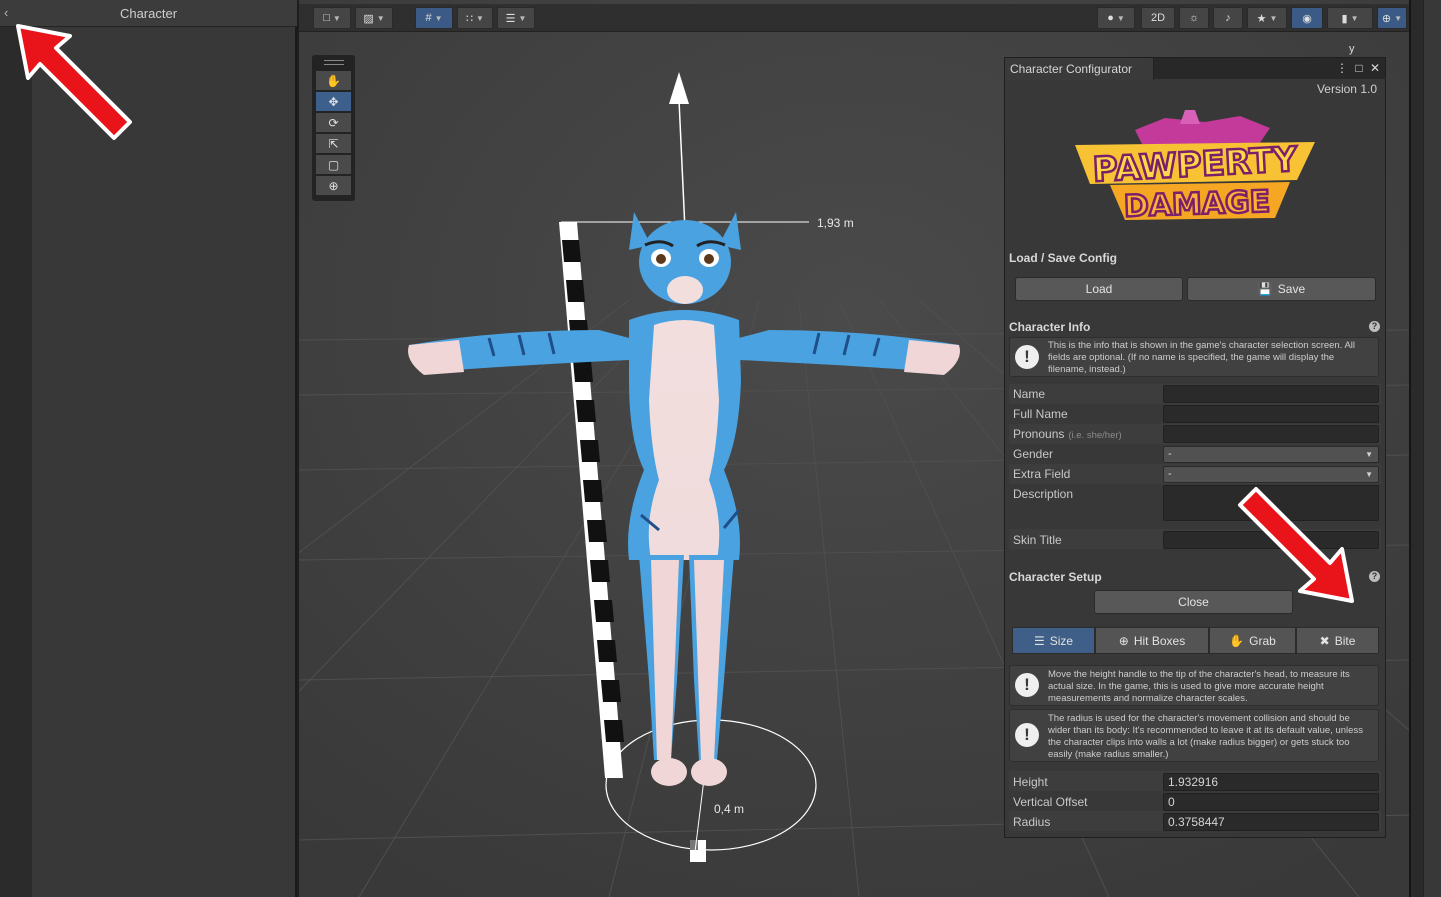  I want to click on save-label: Save, so click(1291, 289).